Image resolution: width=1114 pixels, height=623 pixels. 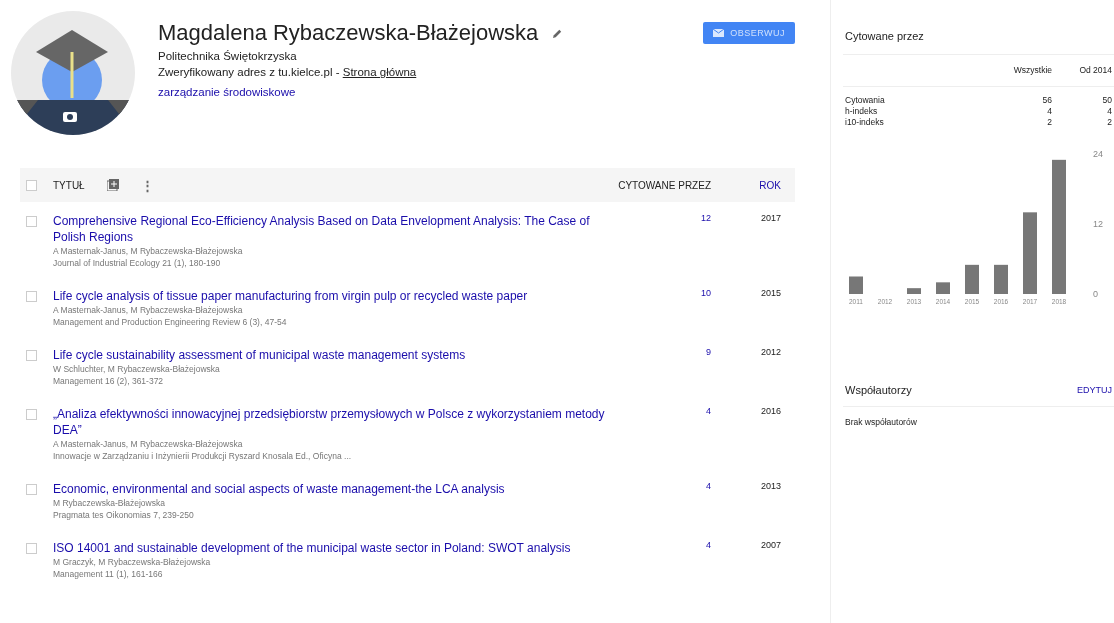 What do you see at coordinates (770, 546) in the screenshot?
I see `year-text: 2007` at bounding box center [770, 546].